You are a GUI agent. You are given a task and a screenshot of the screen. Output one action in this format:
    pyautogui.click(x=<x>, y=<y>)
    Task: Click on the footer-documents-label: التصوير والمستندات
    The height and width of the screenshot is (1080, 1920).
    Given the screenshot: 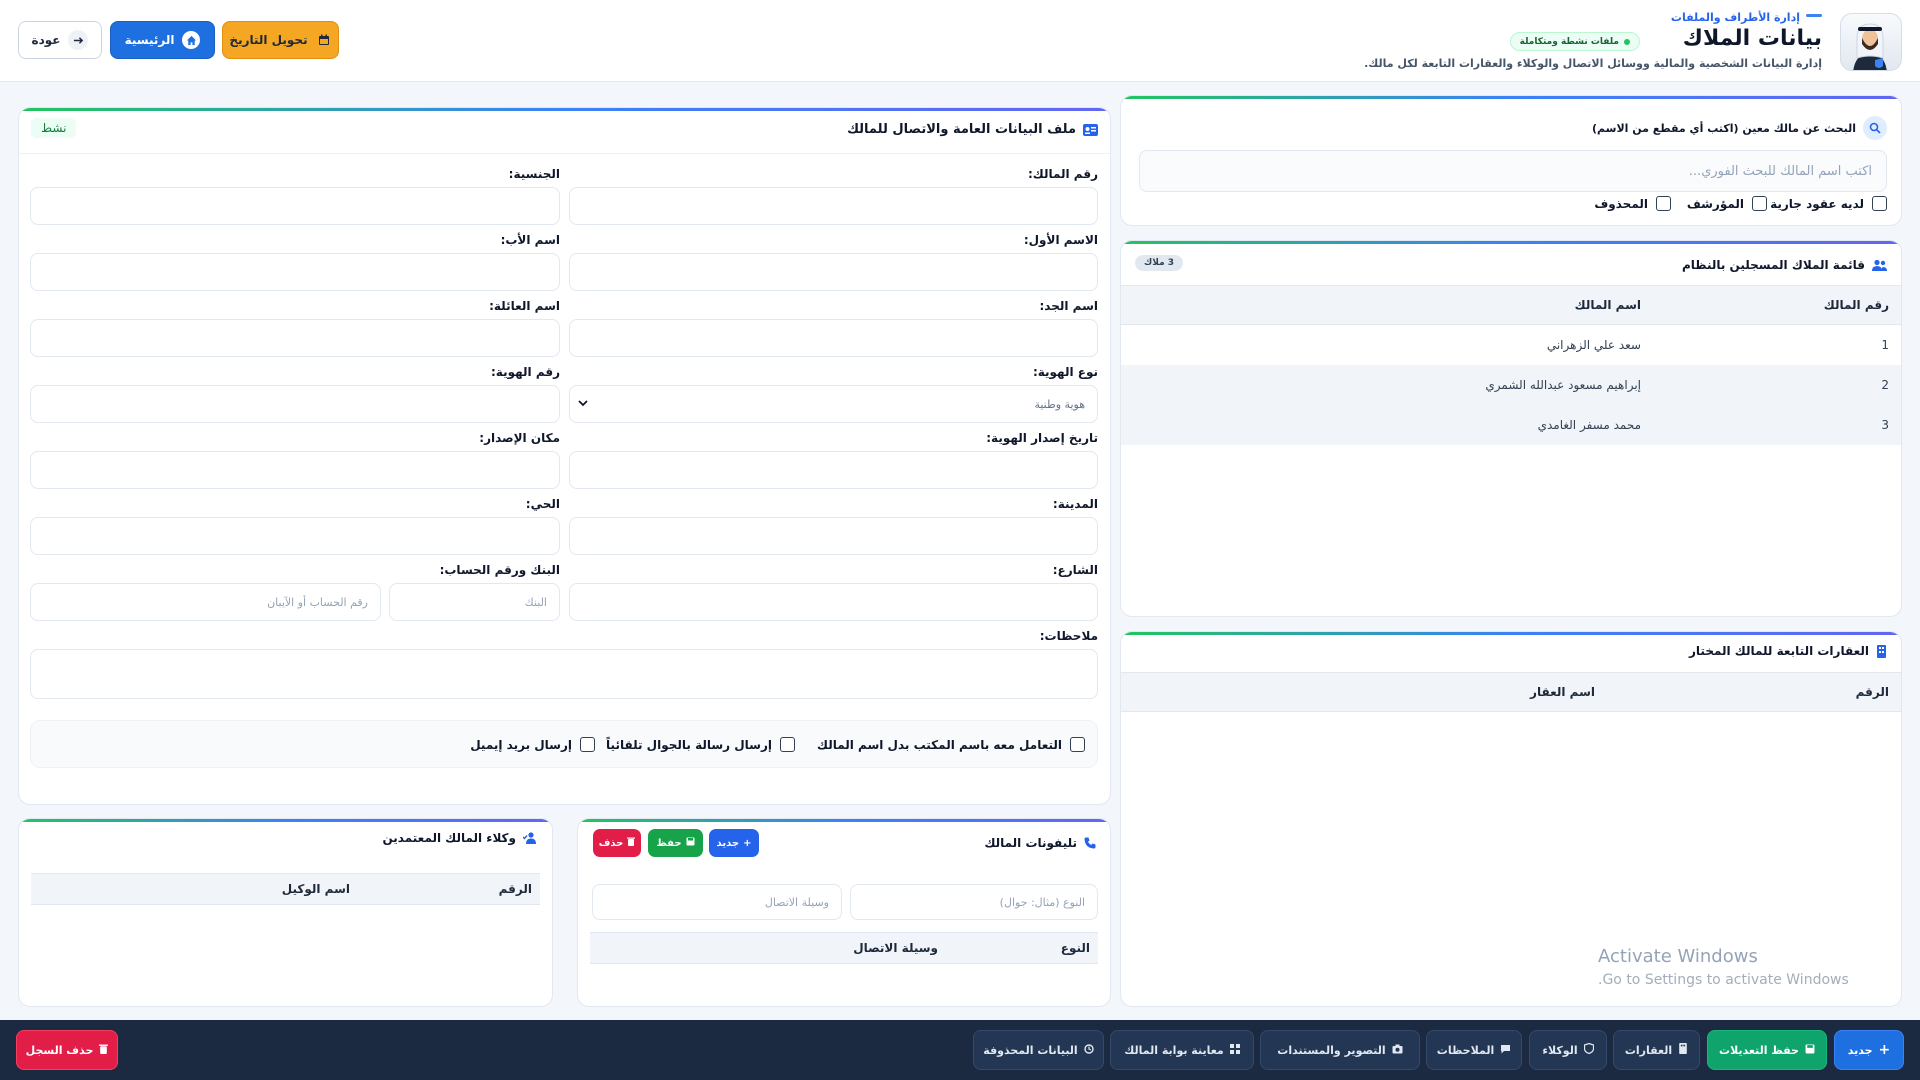 What is the action you would take?
    pyautogui.click(x=1331, y=1050)
    